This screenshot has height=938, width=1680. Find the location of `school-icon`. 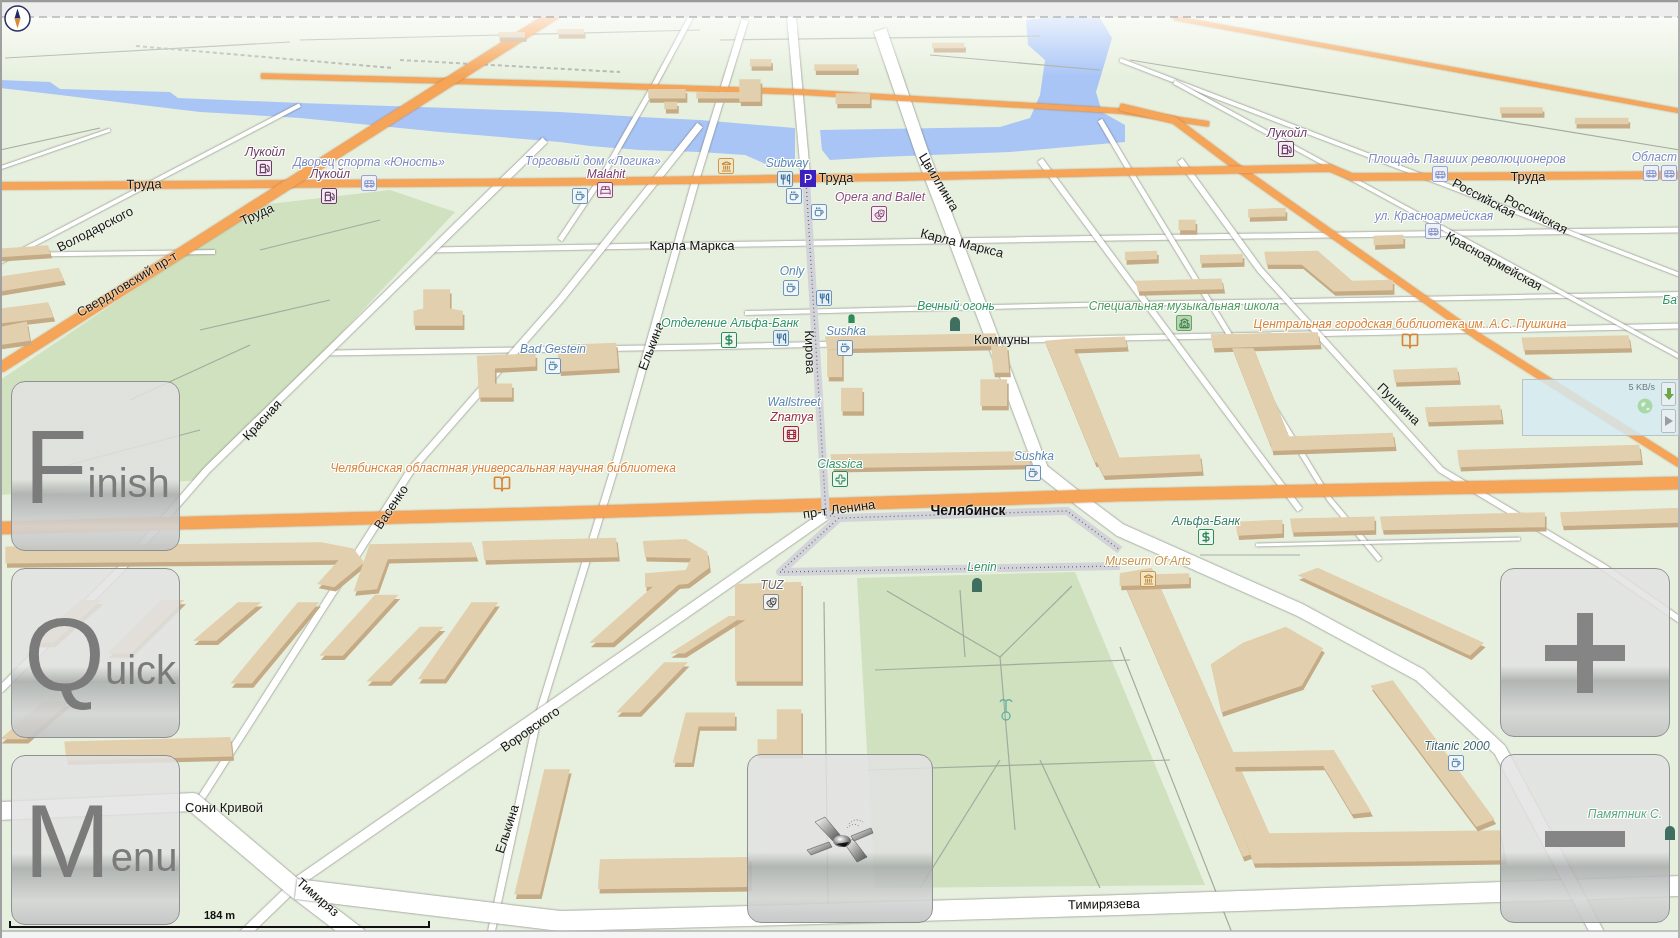

school-icon is located at coordinates (1184, 323).